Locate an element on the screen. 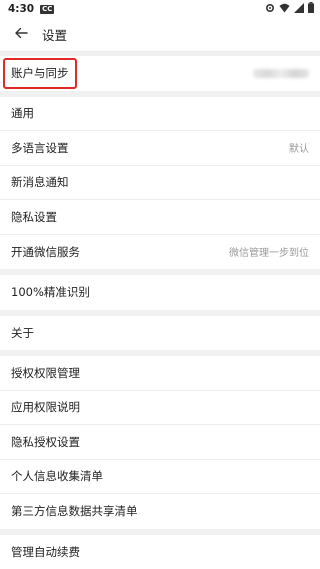 Image resolution: width=320 pixels, height=569 pixels. wifi-icon is located at coordinates (284, 9).